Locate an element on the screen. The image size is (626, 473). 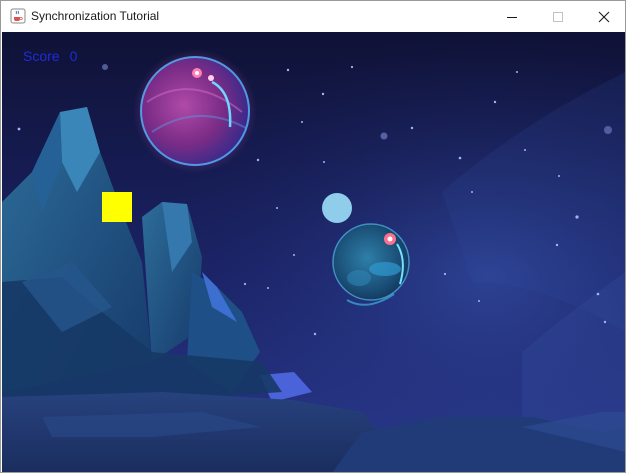
close-button is located at coordinates (603, 16).